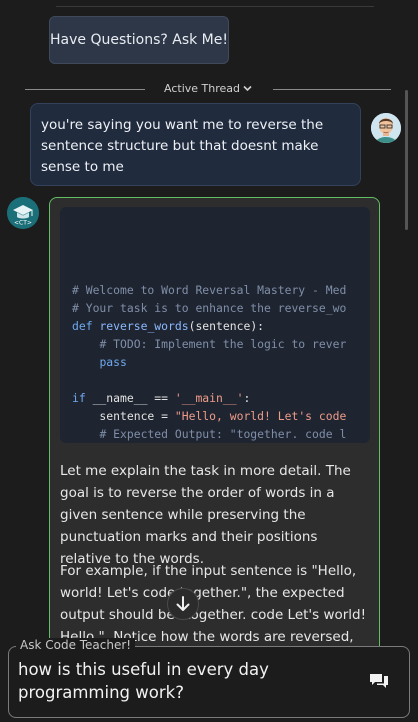  What do you see at coordinates (379, 682) in the screenshot?
I see `send-button` at bounding box center [379, 682].